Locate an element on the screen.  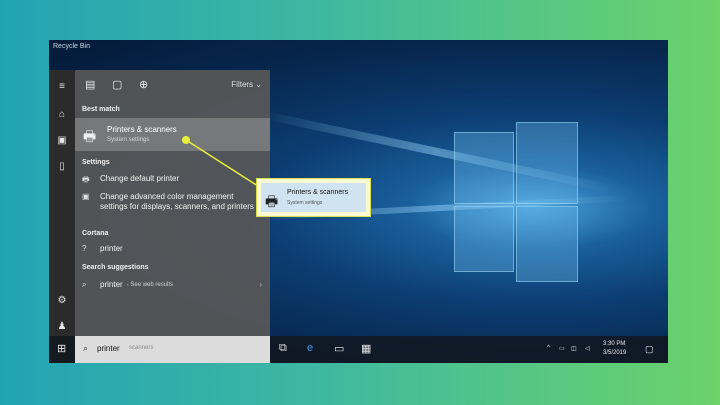
callout-title: Printers & scanners is located at coordinates (318, 192).